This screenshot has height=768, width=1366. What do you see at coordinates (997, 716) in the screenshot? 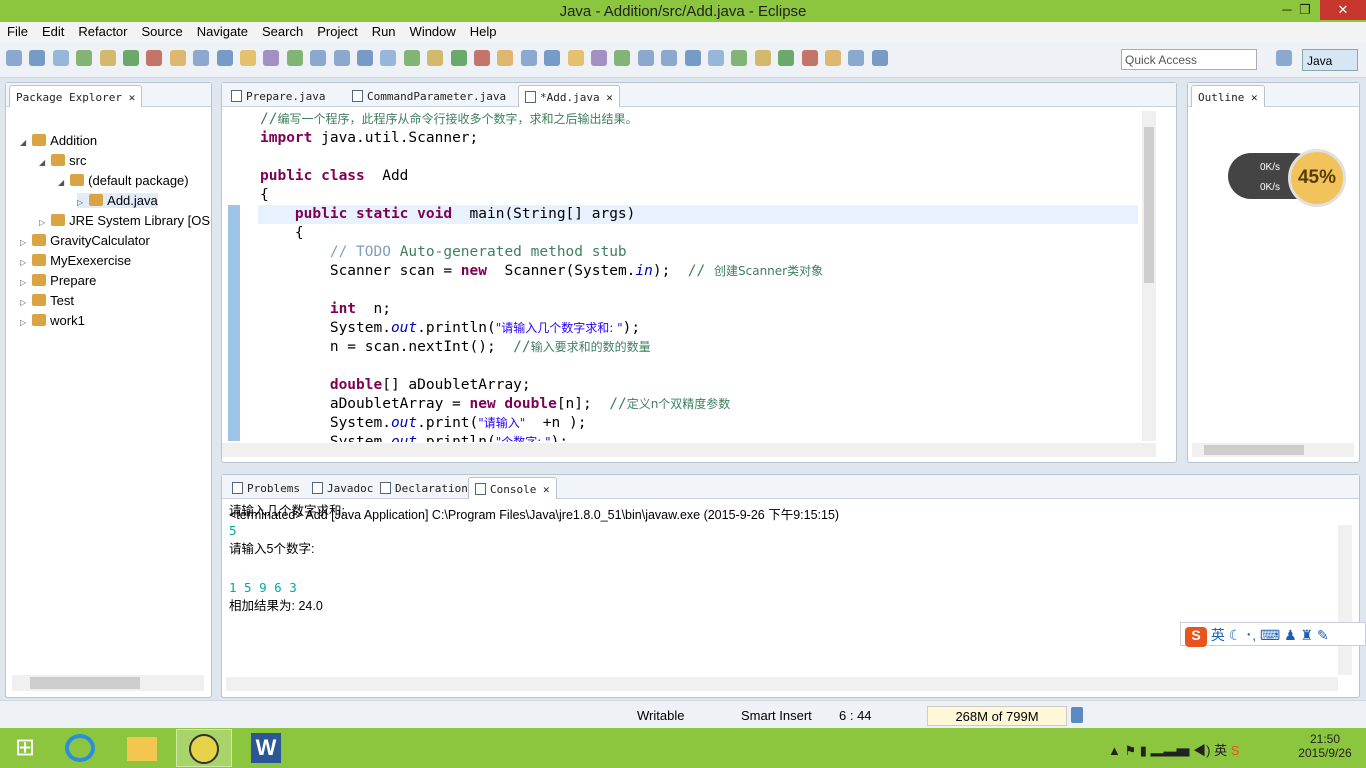
I see `heap-status: 268M of 799M` at bounding box center [997, 716].